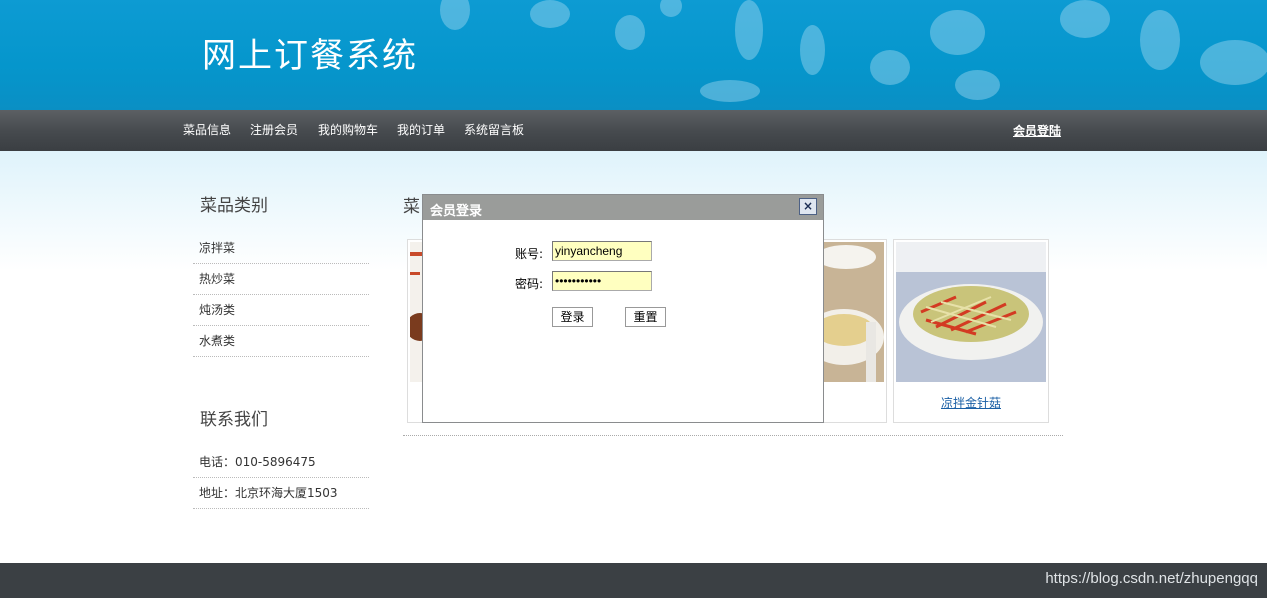 The height and width of the screenshot is (598, 1267). I want to click on contact-phone: 电话：010-5896475, so click(281, 462).